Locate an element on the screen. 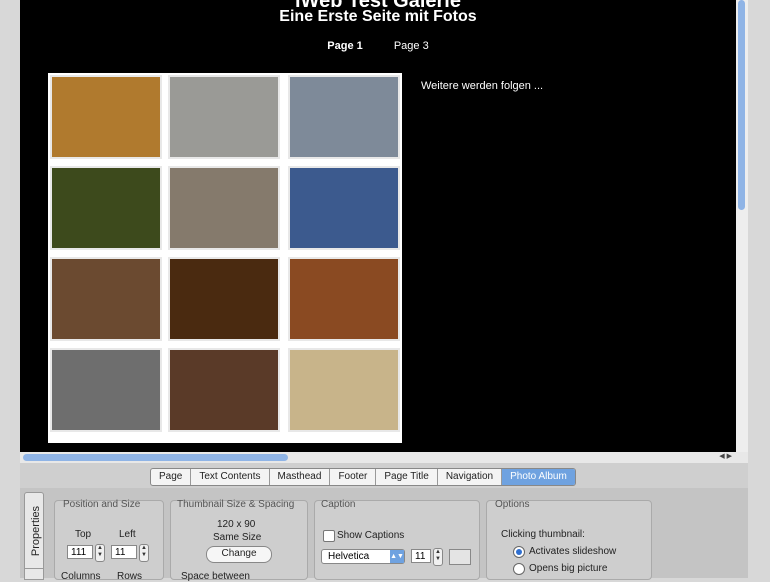 Image resolution: width=770 pixels, height=582 pixels. same-size-text: Same Size is located at coordinates (237, 537).